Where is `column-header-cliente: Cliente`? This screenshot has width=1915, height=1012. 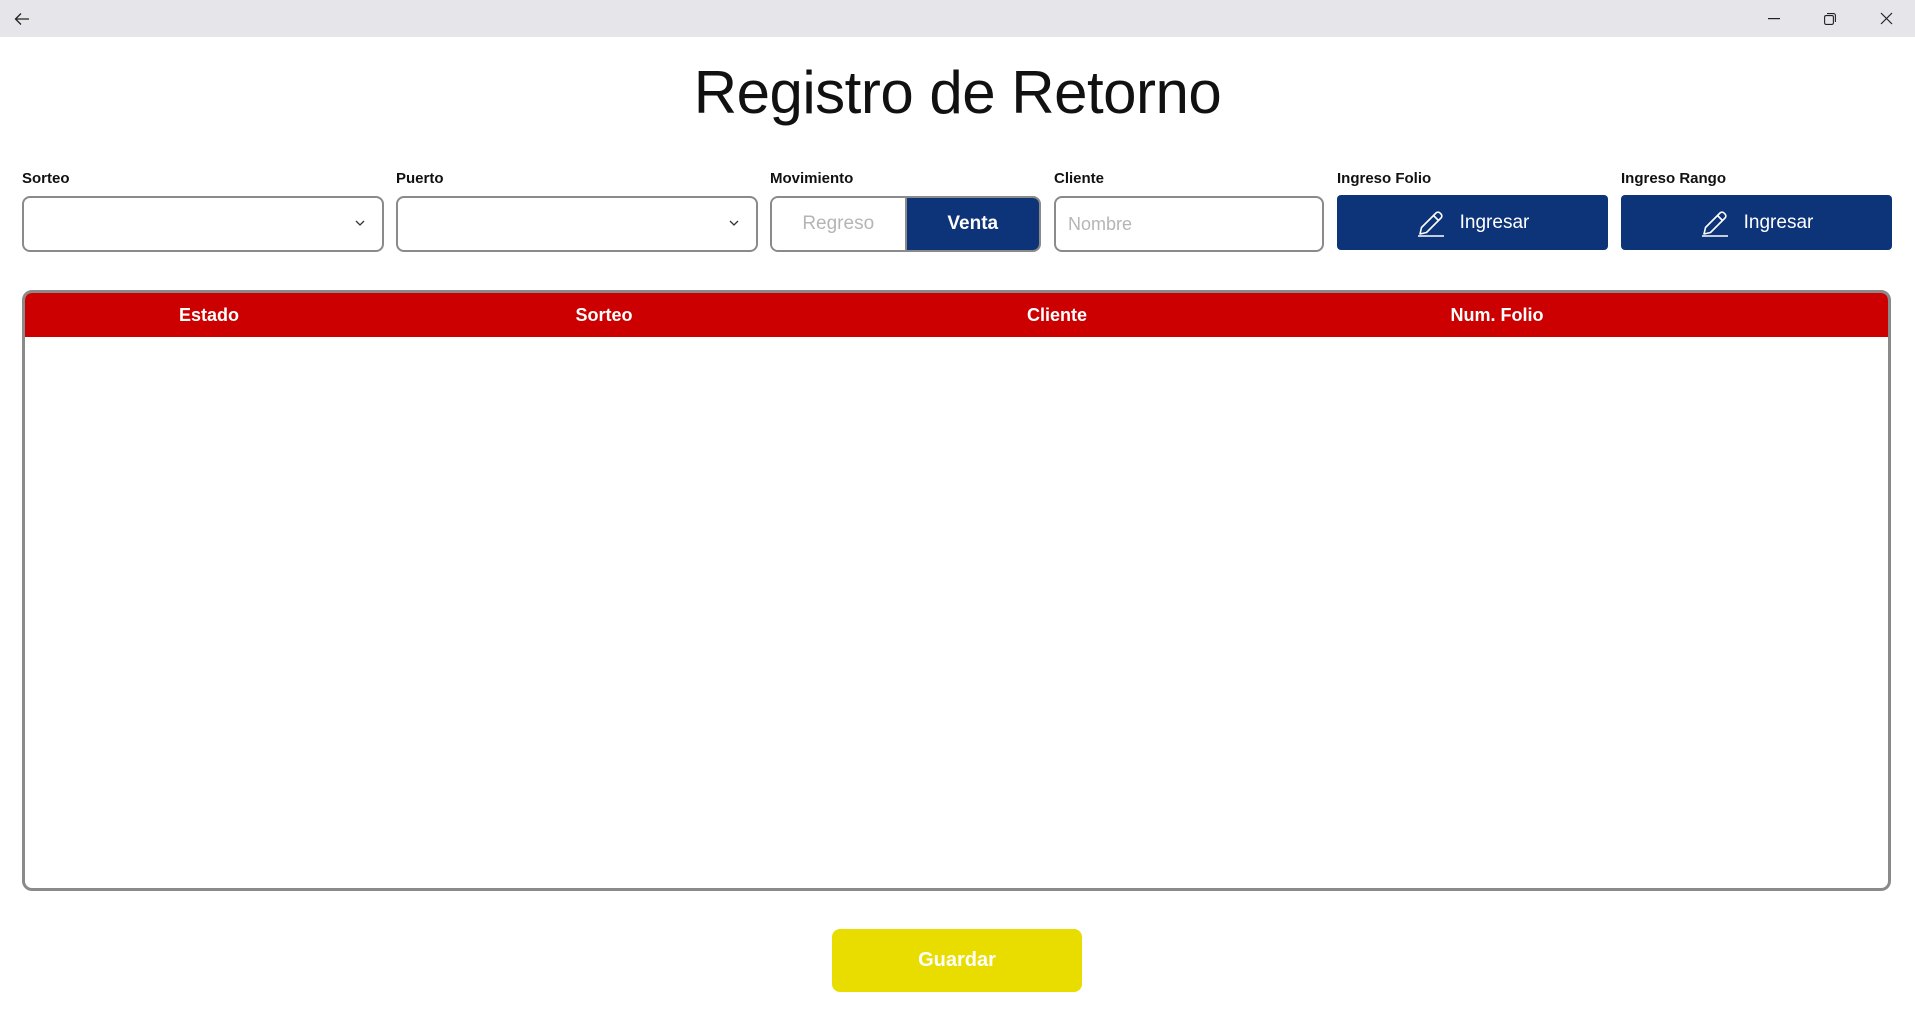
column-header-cliente: Cliente is located at coordinates (1057, 315).